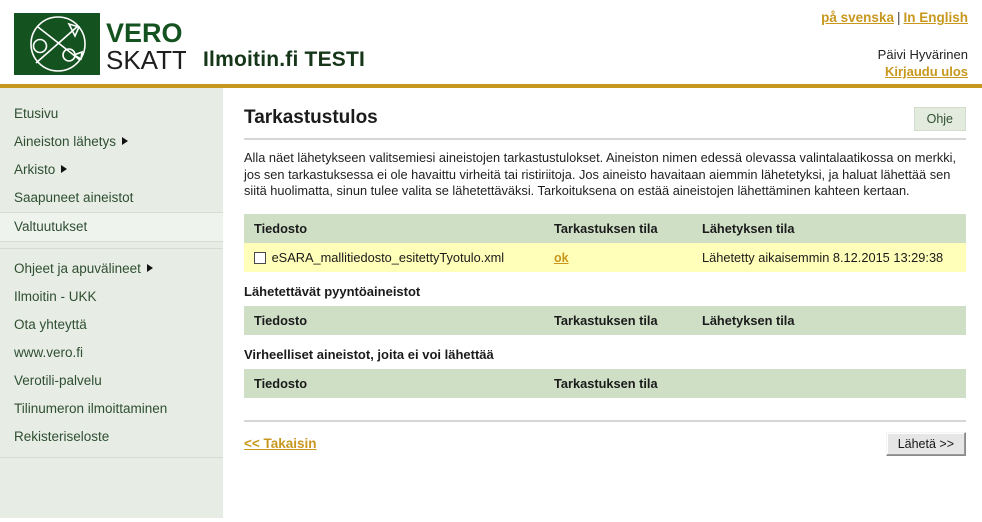 The image size is (982, 522). Describe the element at coordinates (561, 258) in the screenshot. I see `check-status-link: ok` at that location.